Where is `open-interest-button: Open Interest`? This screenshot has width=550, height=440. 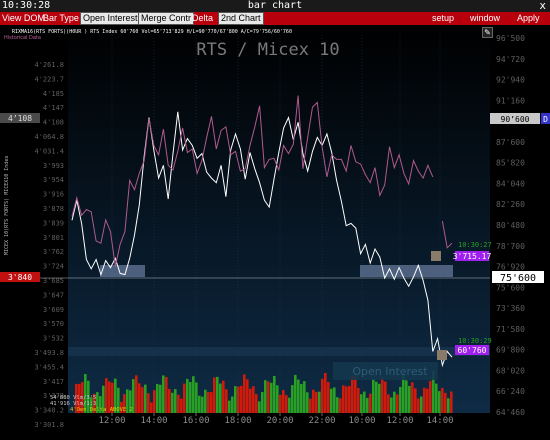 open-interest-button: Open Interest is located at coordinates (110, 18).